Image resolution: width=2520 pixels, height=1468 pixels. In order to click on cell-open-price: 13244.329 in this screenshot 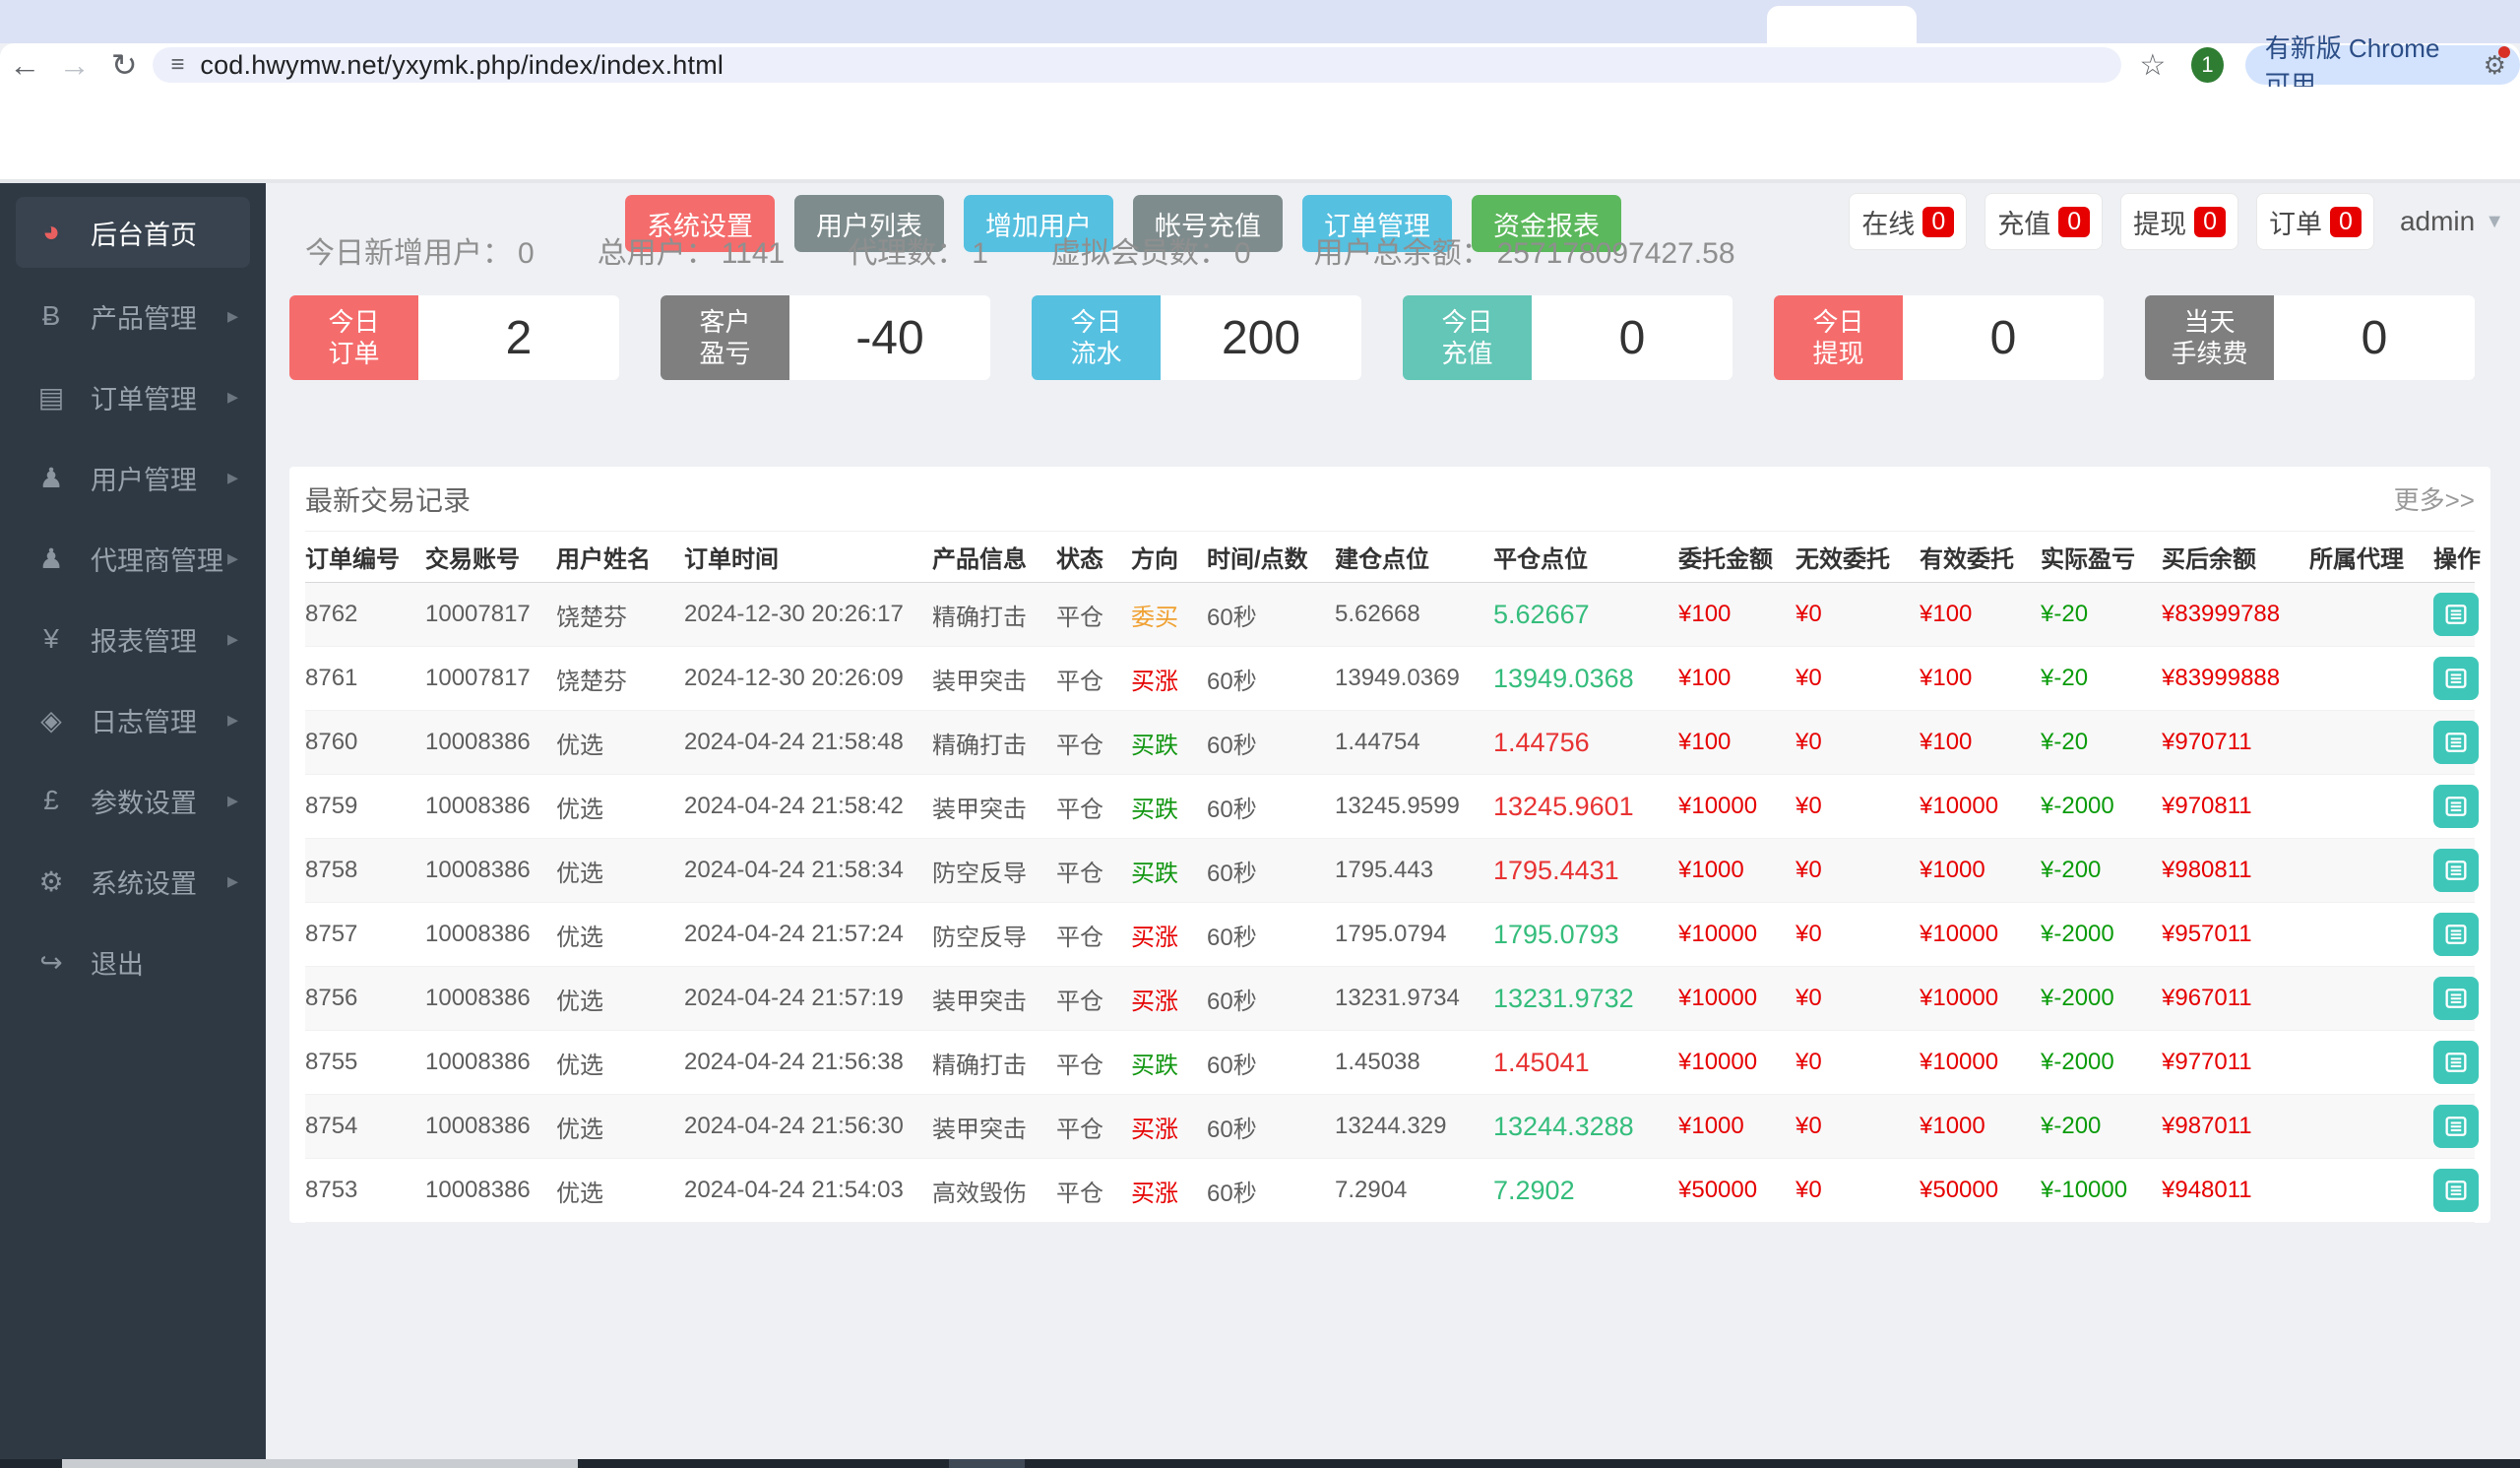, I will do `click(1391, 1126)`.